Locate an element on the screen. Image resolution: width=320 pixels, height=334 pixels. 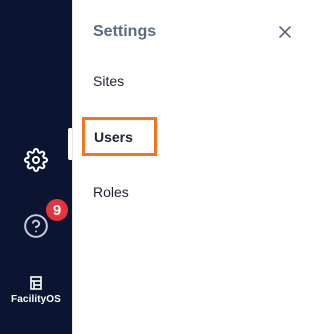
facilityos-logo-icon is located at coordinates (36, 283).